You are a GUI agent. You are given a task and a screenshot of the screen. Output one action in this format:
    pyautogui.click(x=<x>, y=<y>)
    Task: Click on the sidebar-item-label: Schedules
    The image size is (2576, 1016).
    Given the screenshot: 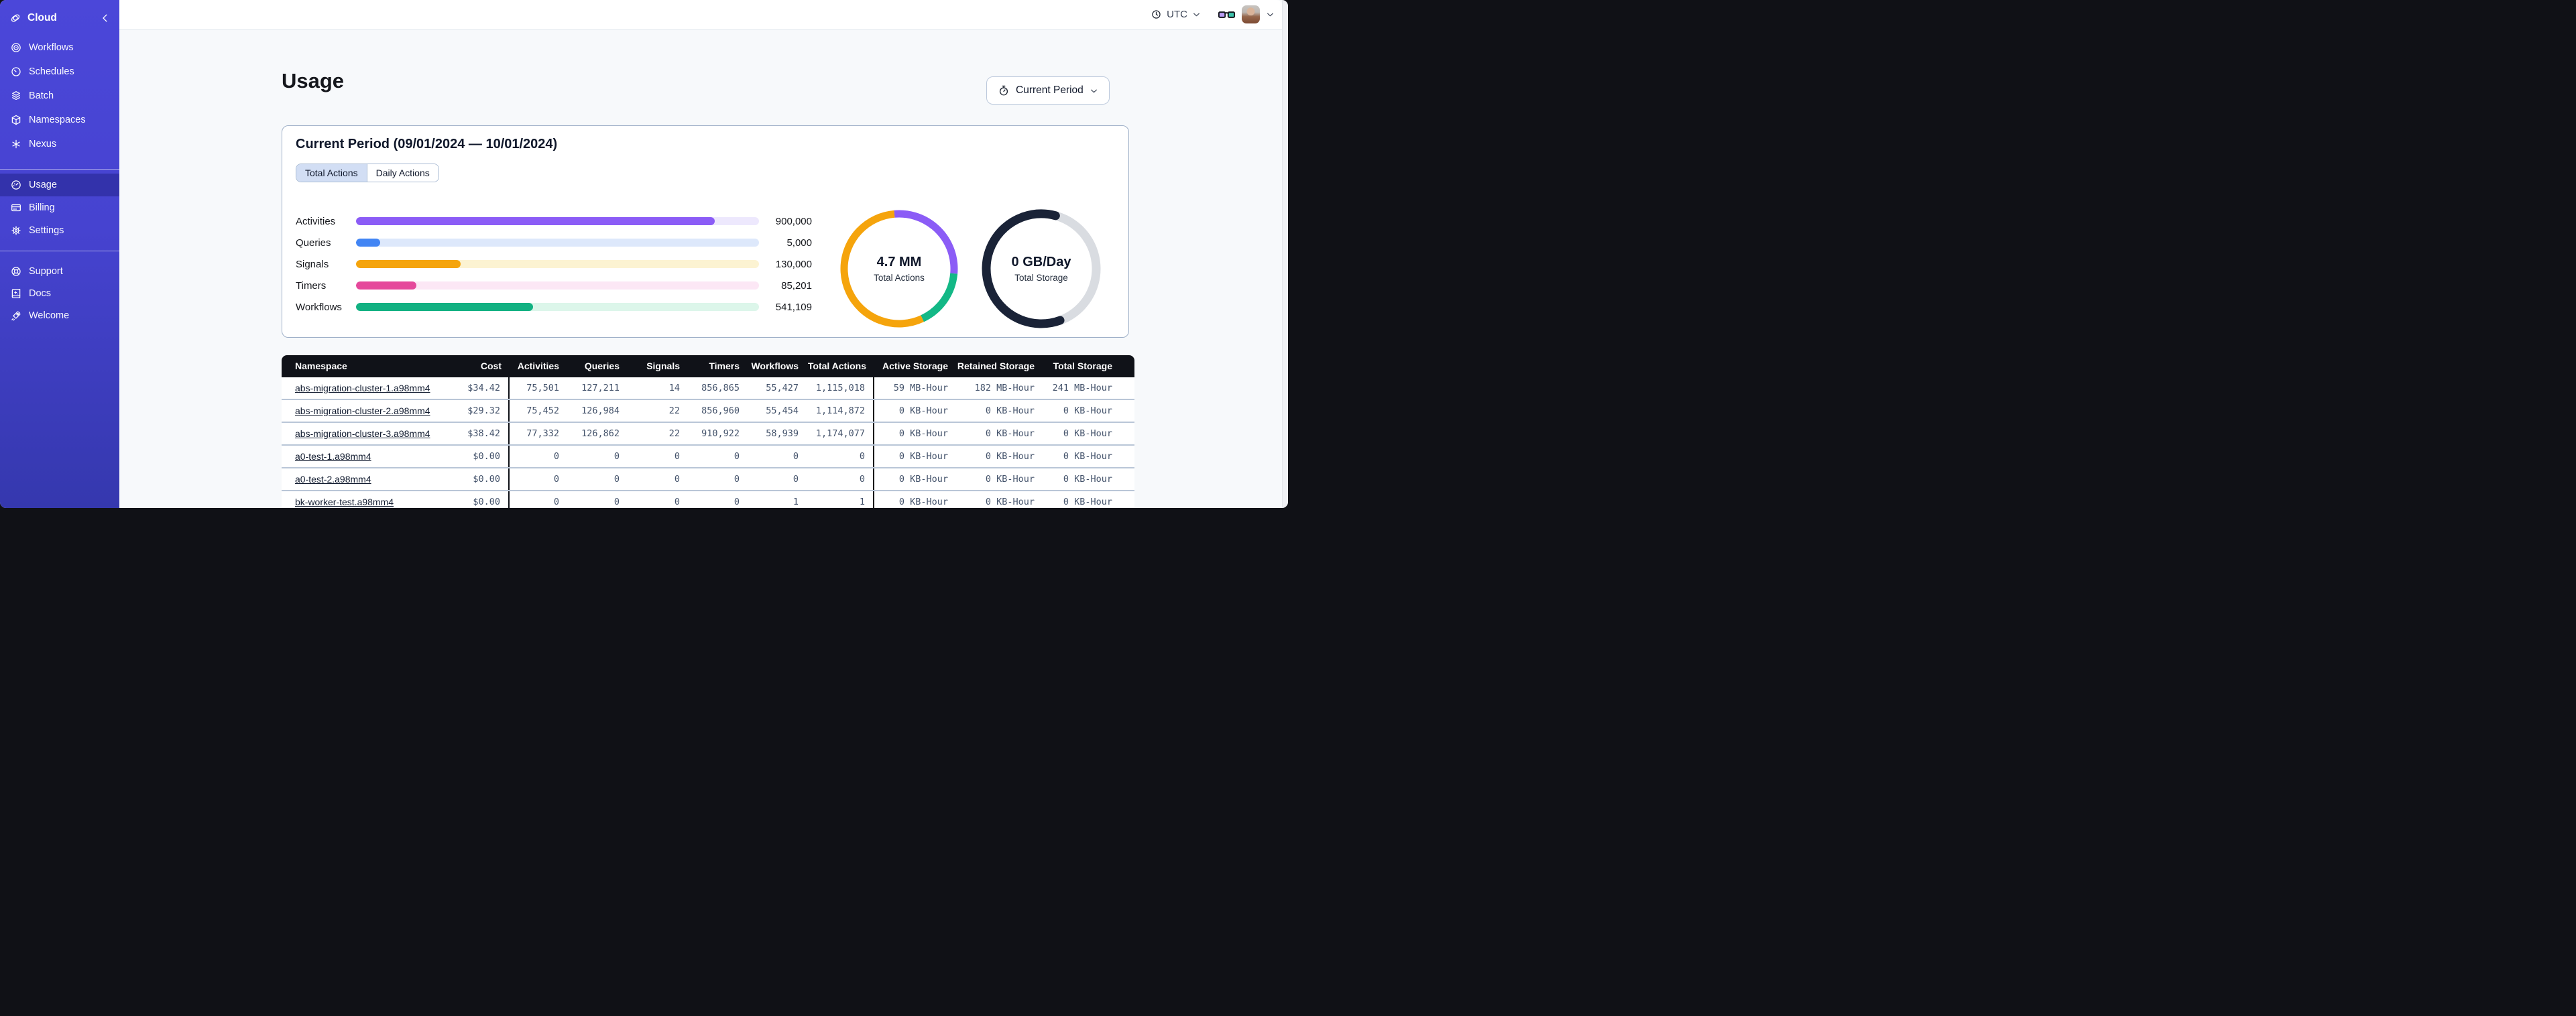 What is the action you would take?
    pyautogui.click(x=51, y=71)
    